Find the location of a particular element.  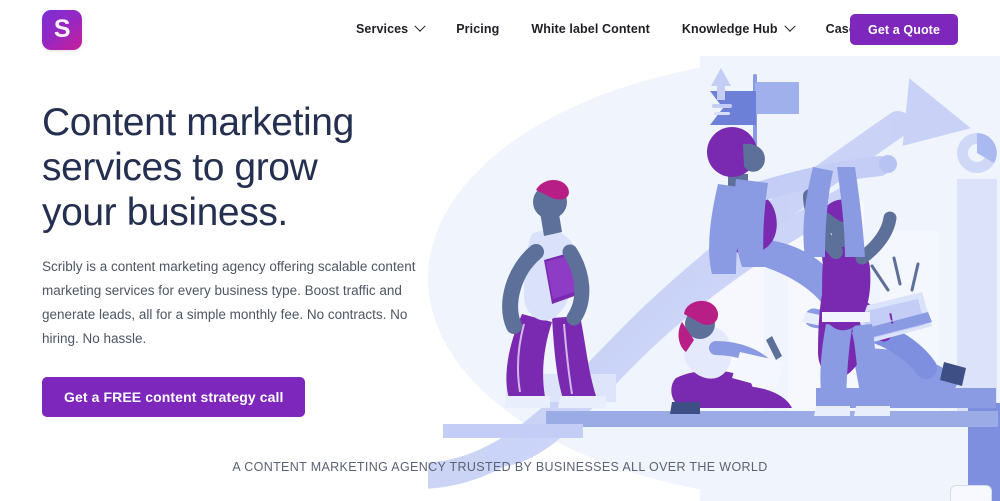

nav-label-services: Services is located at coordinates (382, 29).